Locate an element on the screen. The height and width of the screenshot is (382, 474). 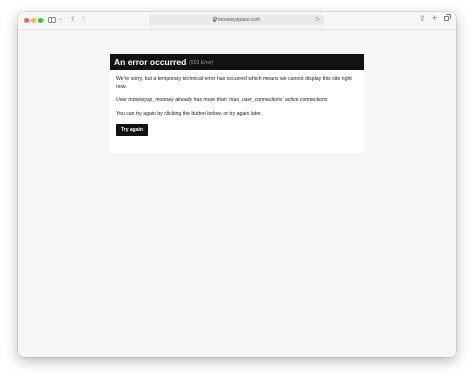
share-icon: ⇪ is located at coordinates (422, 18).